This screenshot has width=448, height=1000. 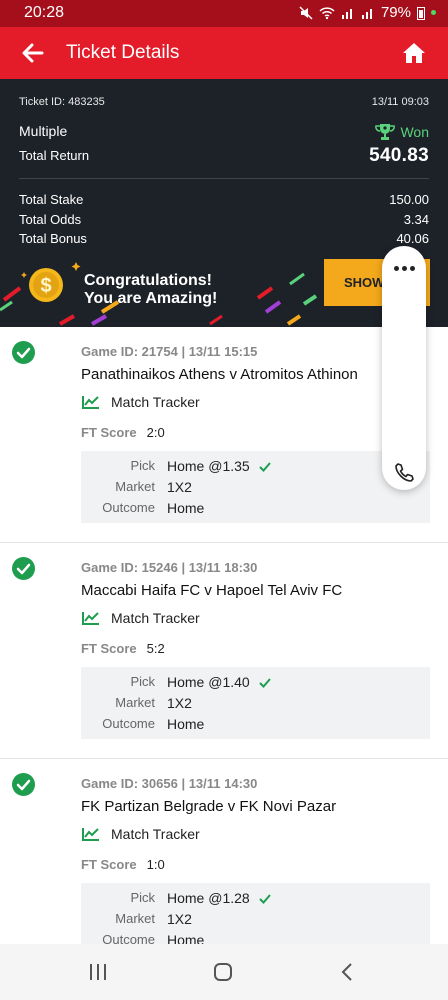 I want to click on total-odds-value: 3.34, so click(x=416, y=219).